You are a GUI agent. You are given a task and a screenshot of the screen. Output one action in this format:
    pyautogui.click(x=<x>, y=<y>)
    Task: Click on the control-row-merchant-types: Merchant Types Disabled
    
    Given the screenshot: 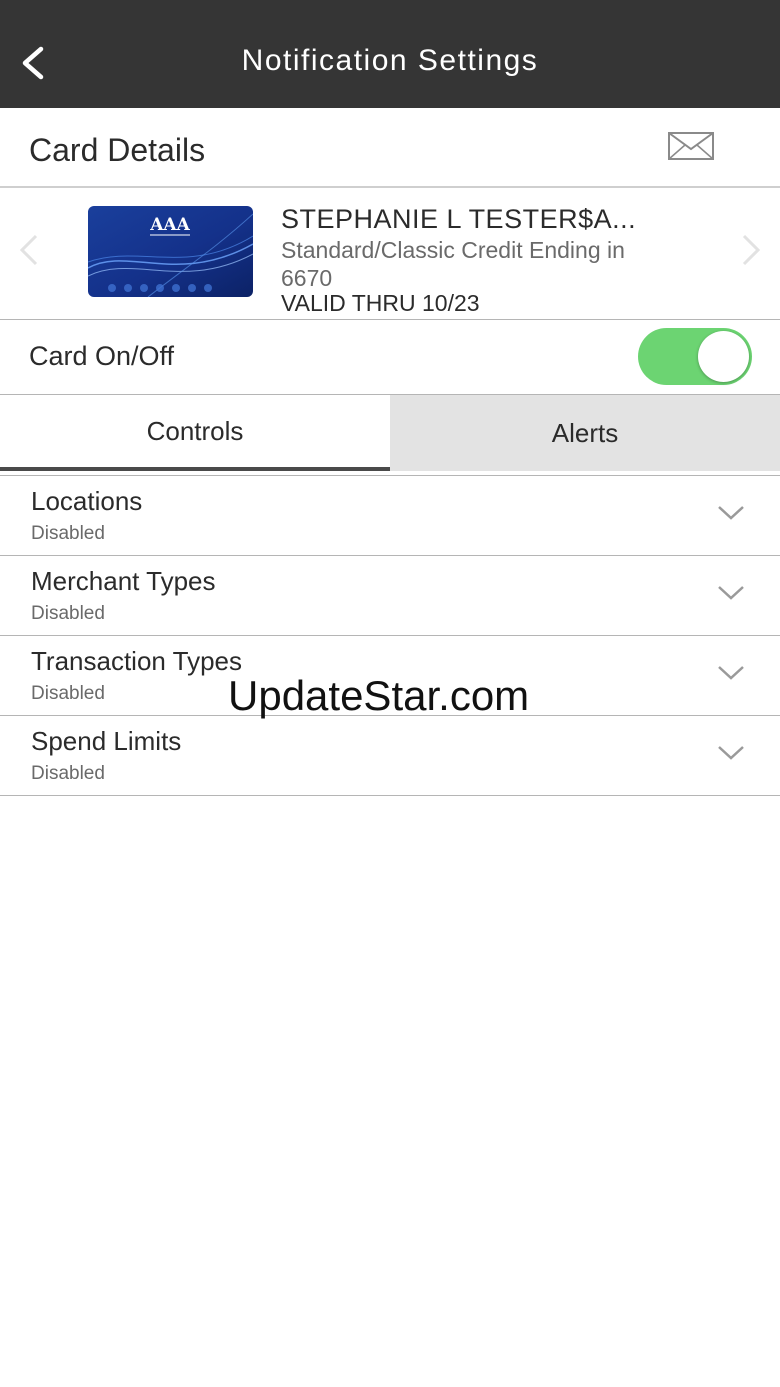 What is the action you would take?
    pyautogui.click(x=390, y=596)
    